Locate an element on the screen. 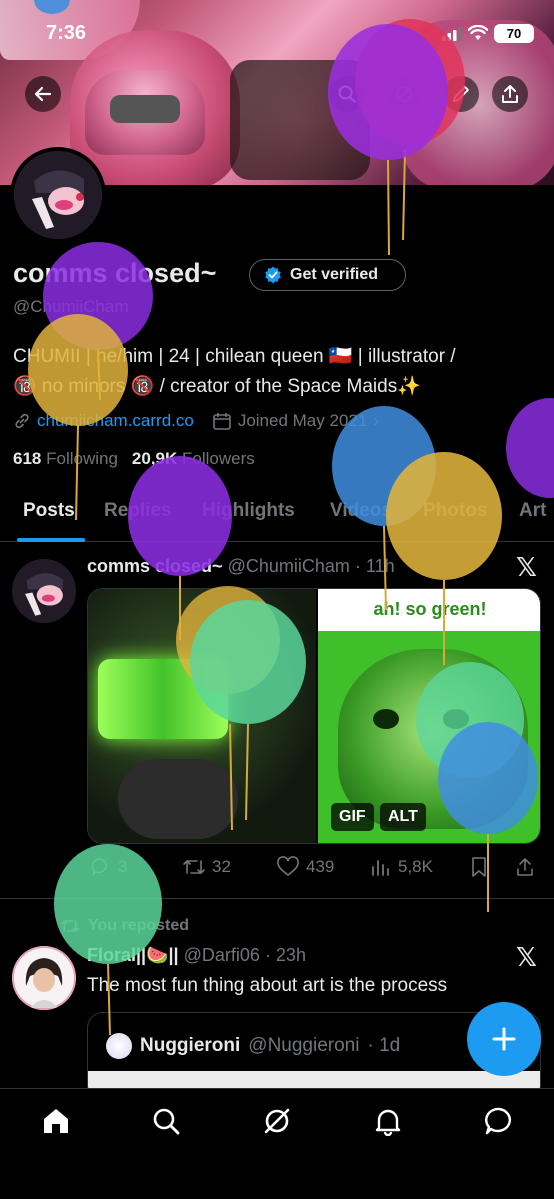 This screenshot has width=554, height=1199. media-art-gear is located at coordinates (178, 799).